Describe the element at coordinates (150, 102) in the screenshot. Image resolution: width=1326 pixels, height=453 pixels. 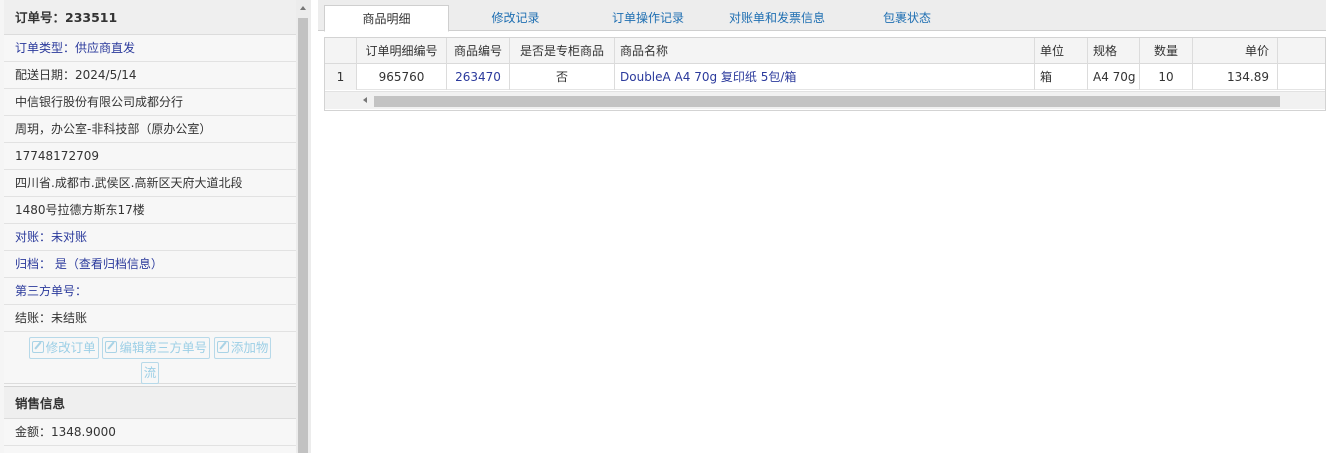
I see `customer-company: 中信银行股份有限公司成都分行` at that location.